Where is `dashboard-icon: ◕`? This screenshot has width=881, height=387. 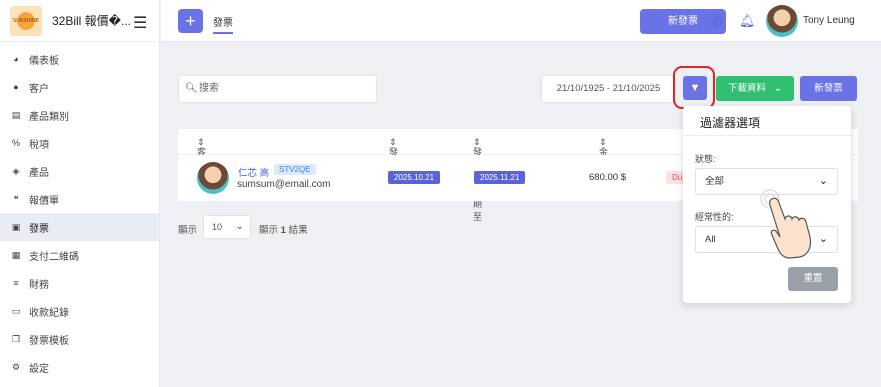
dashboard-icon: ◕ is located at coordinates (16, 59).